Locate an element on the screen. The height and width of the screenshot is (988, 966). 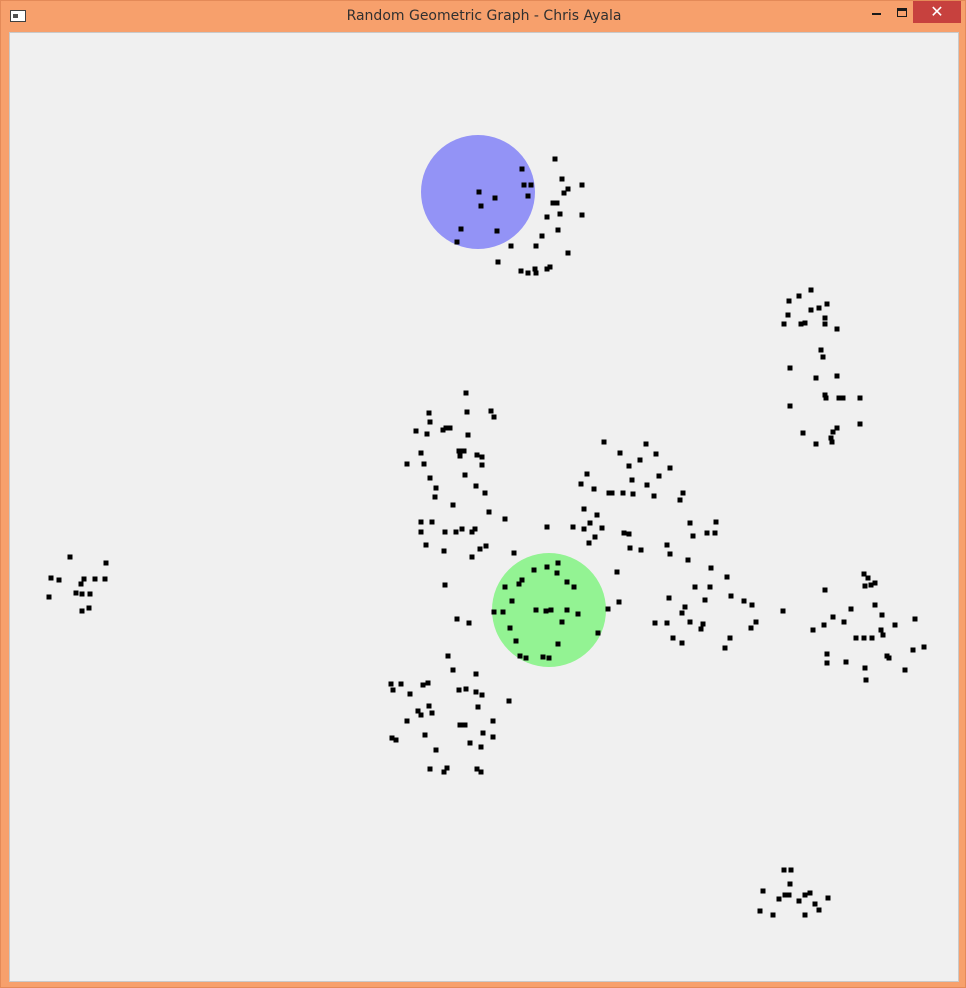
window-title: Random Geometric Graph - Chris Ayala is located at coordinates (484, 16).